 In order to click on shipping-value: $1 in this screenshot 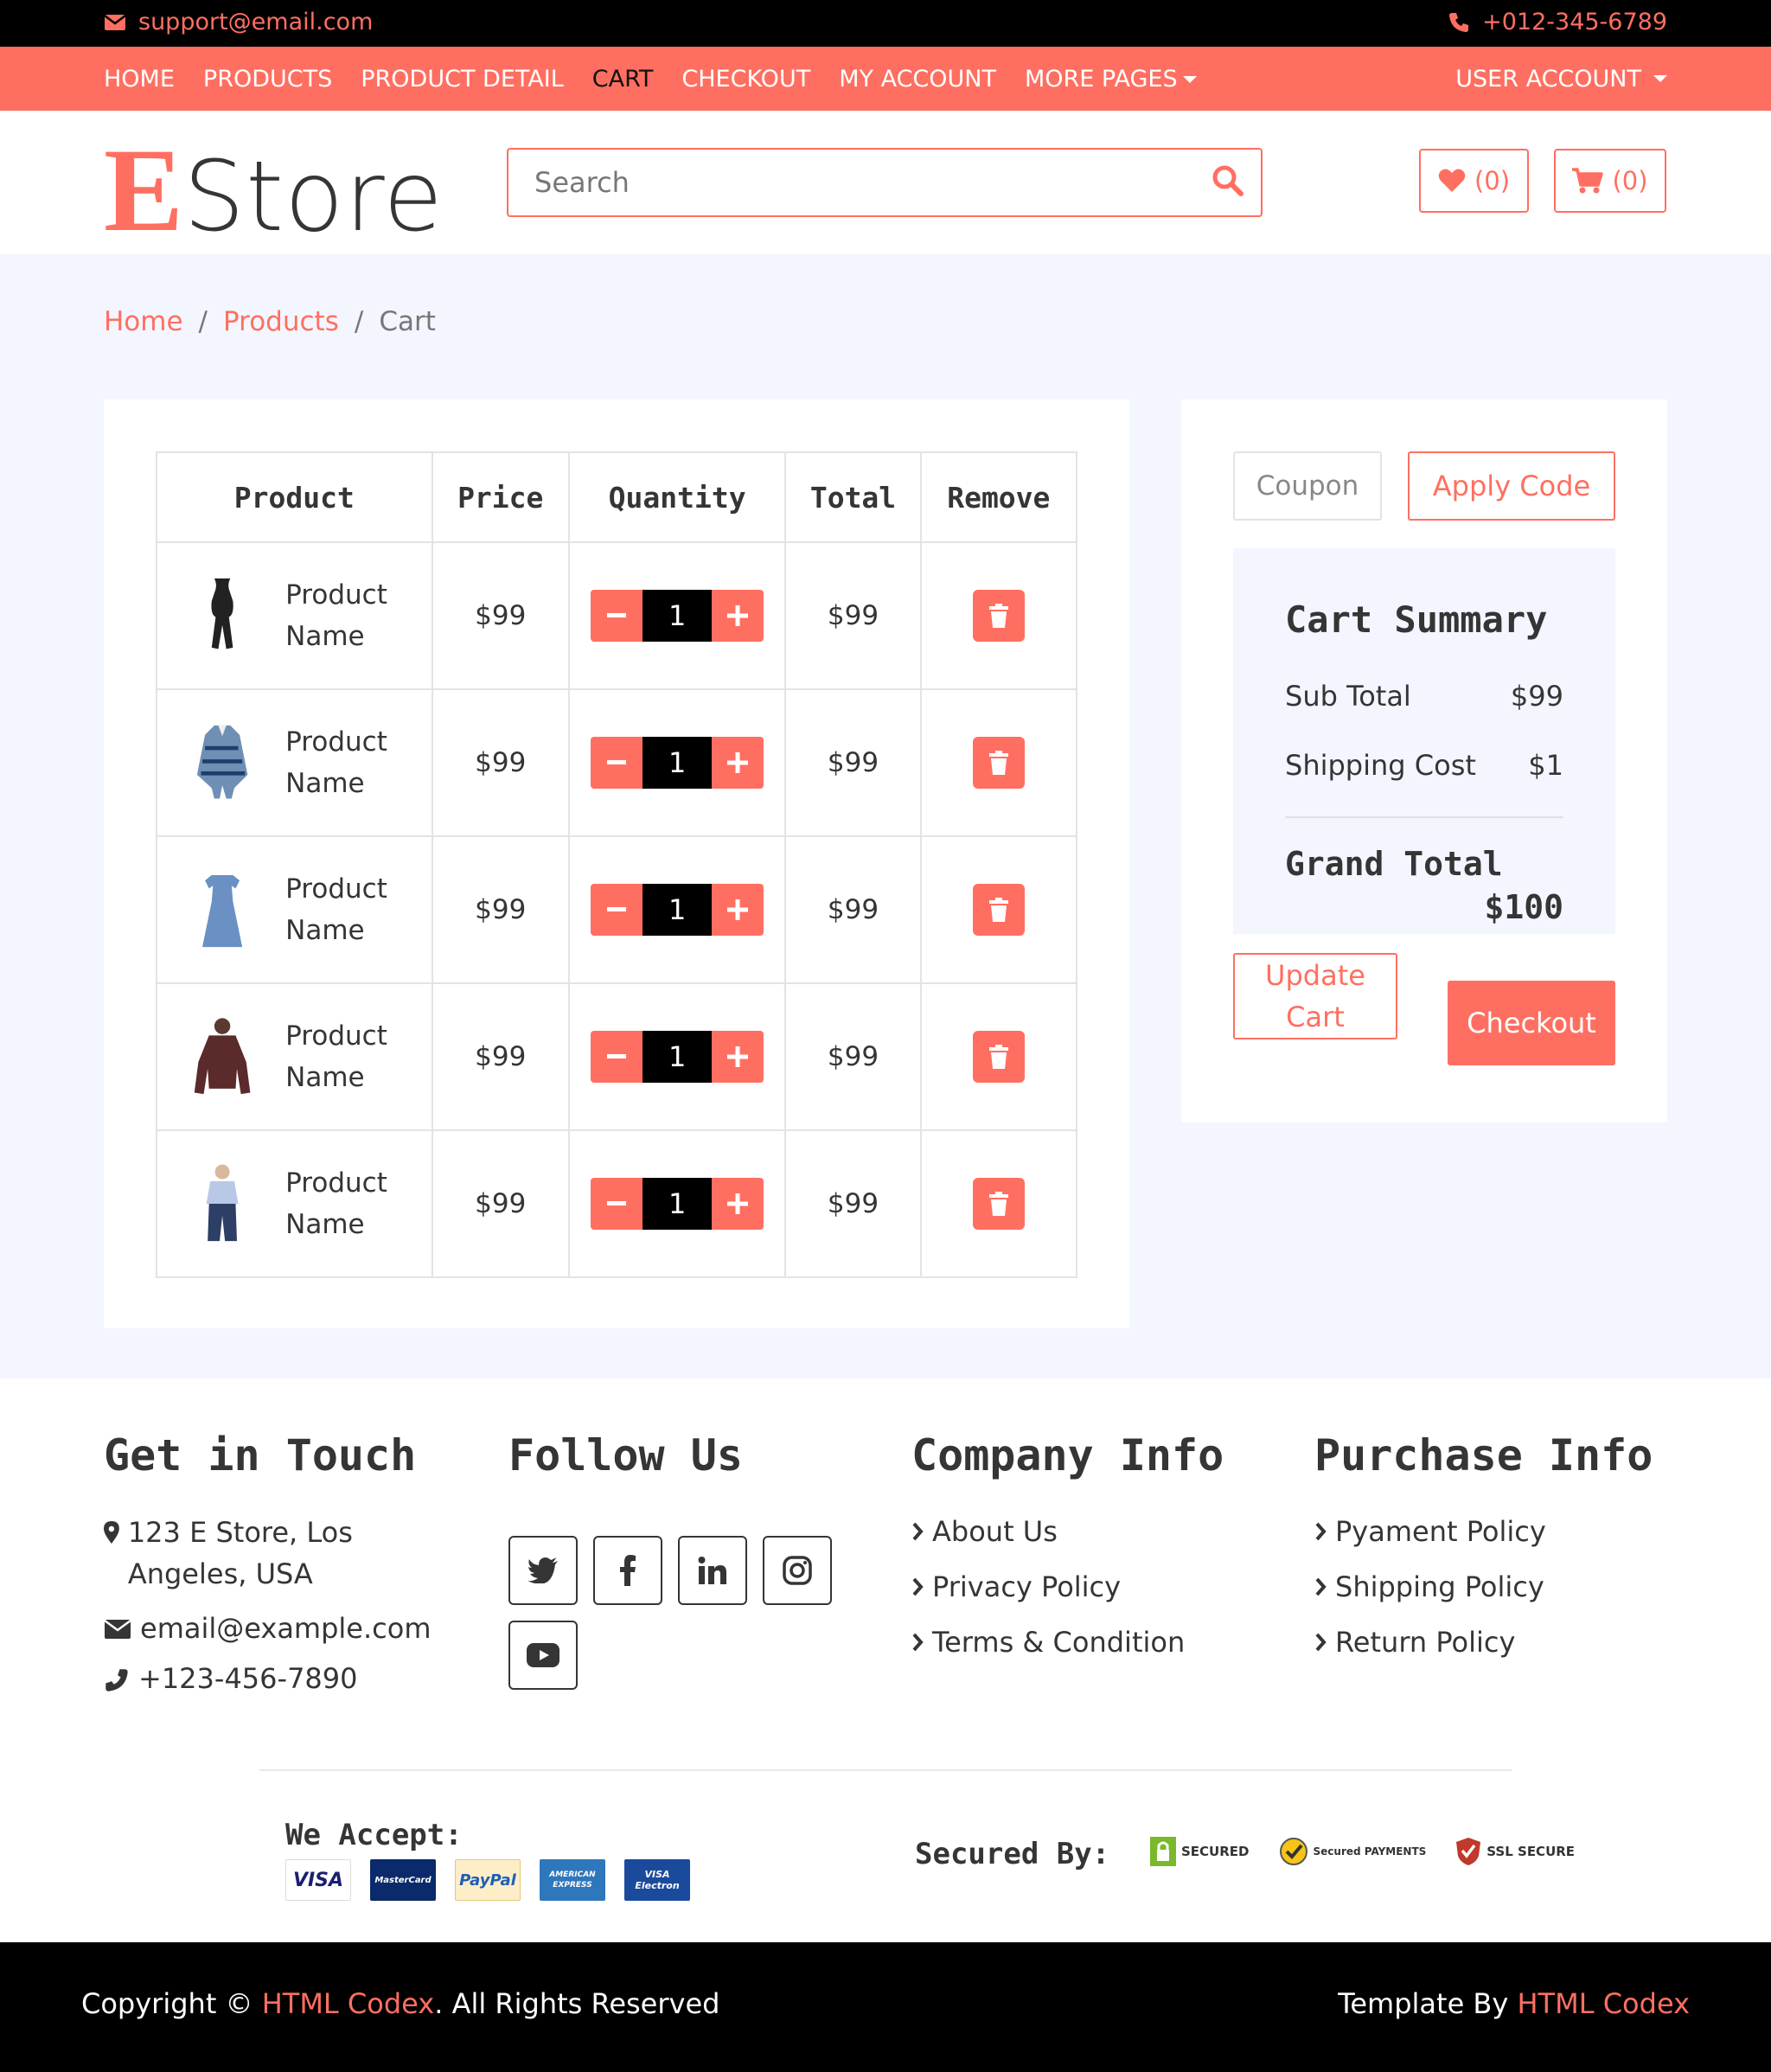, I will do `click(1545, 765)`.